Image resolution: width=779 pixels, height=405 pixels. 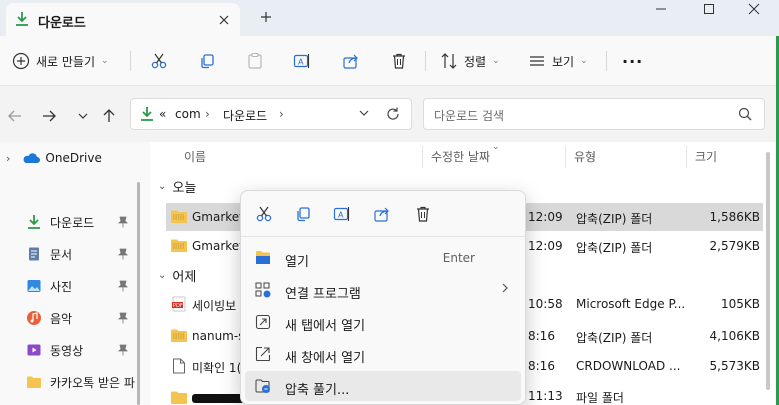 I want to click on context-menu-quick-actions: A, so click(x=384, y=214).